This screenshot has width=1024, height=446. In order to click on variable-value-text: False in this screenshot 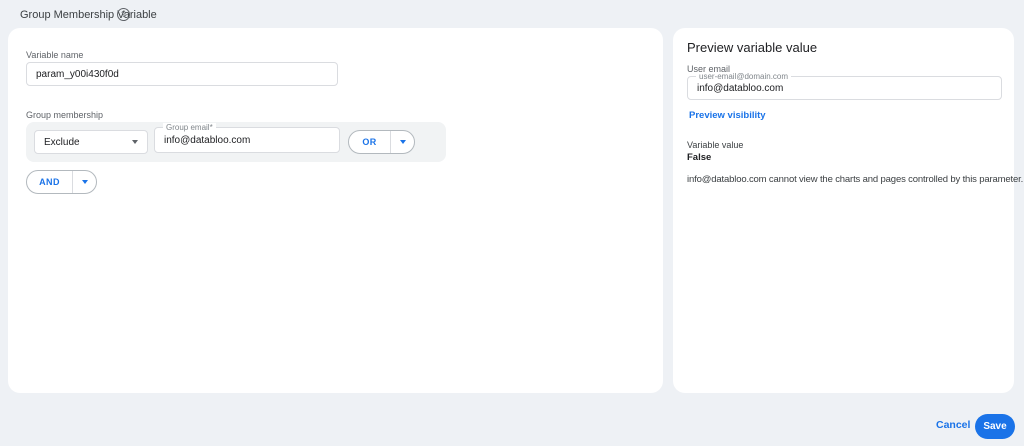, I will do `click(699, 157)`.